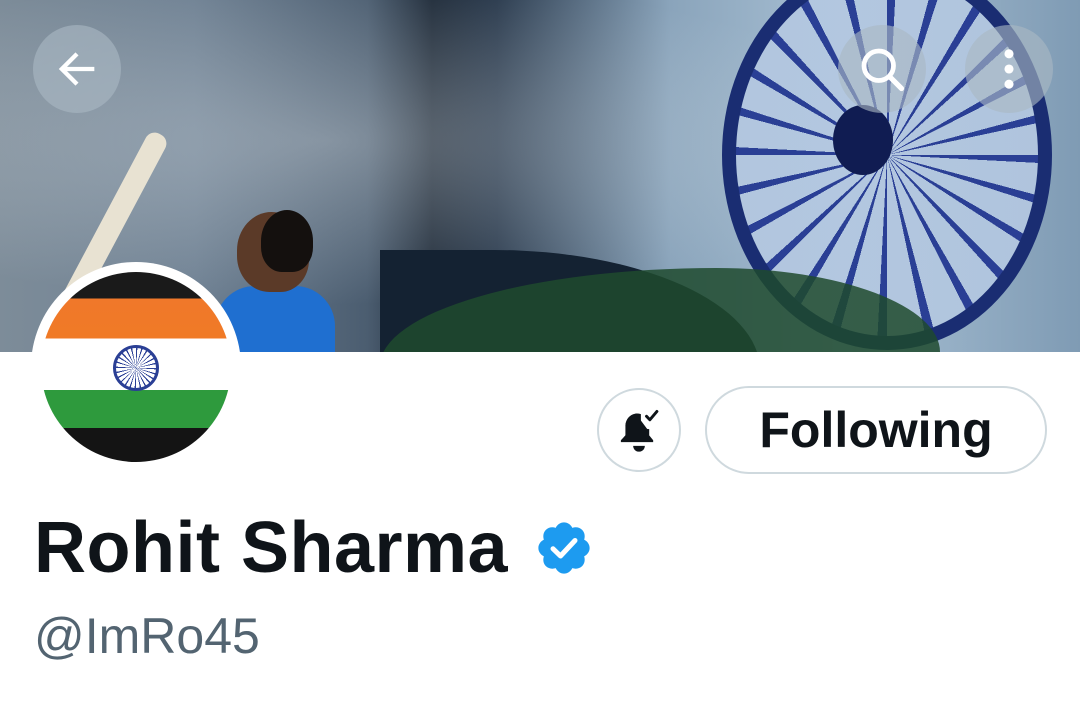  I want to click on verified-badge-icon, so click(564, 548).